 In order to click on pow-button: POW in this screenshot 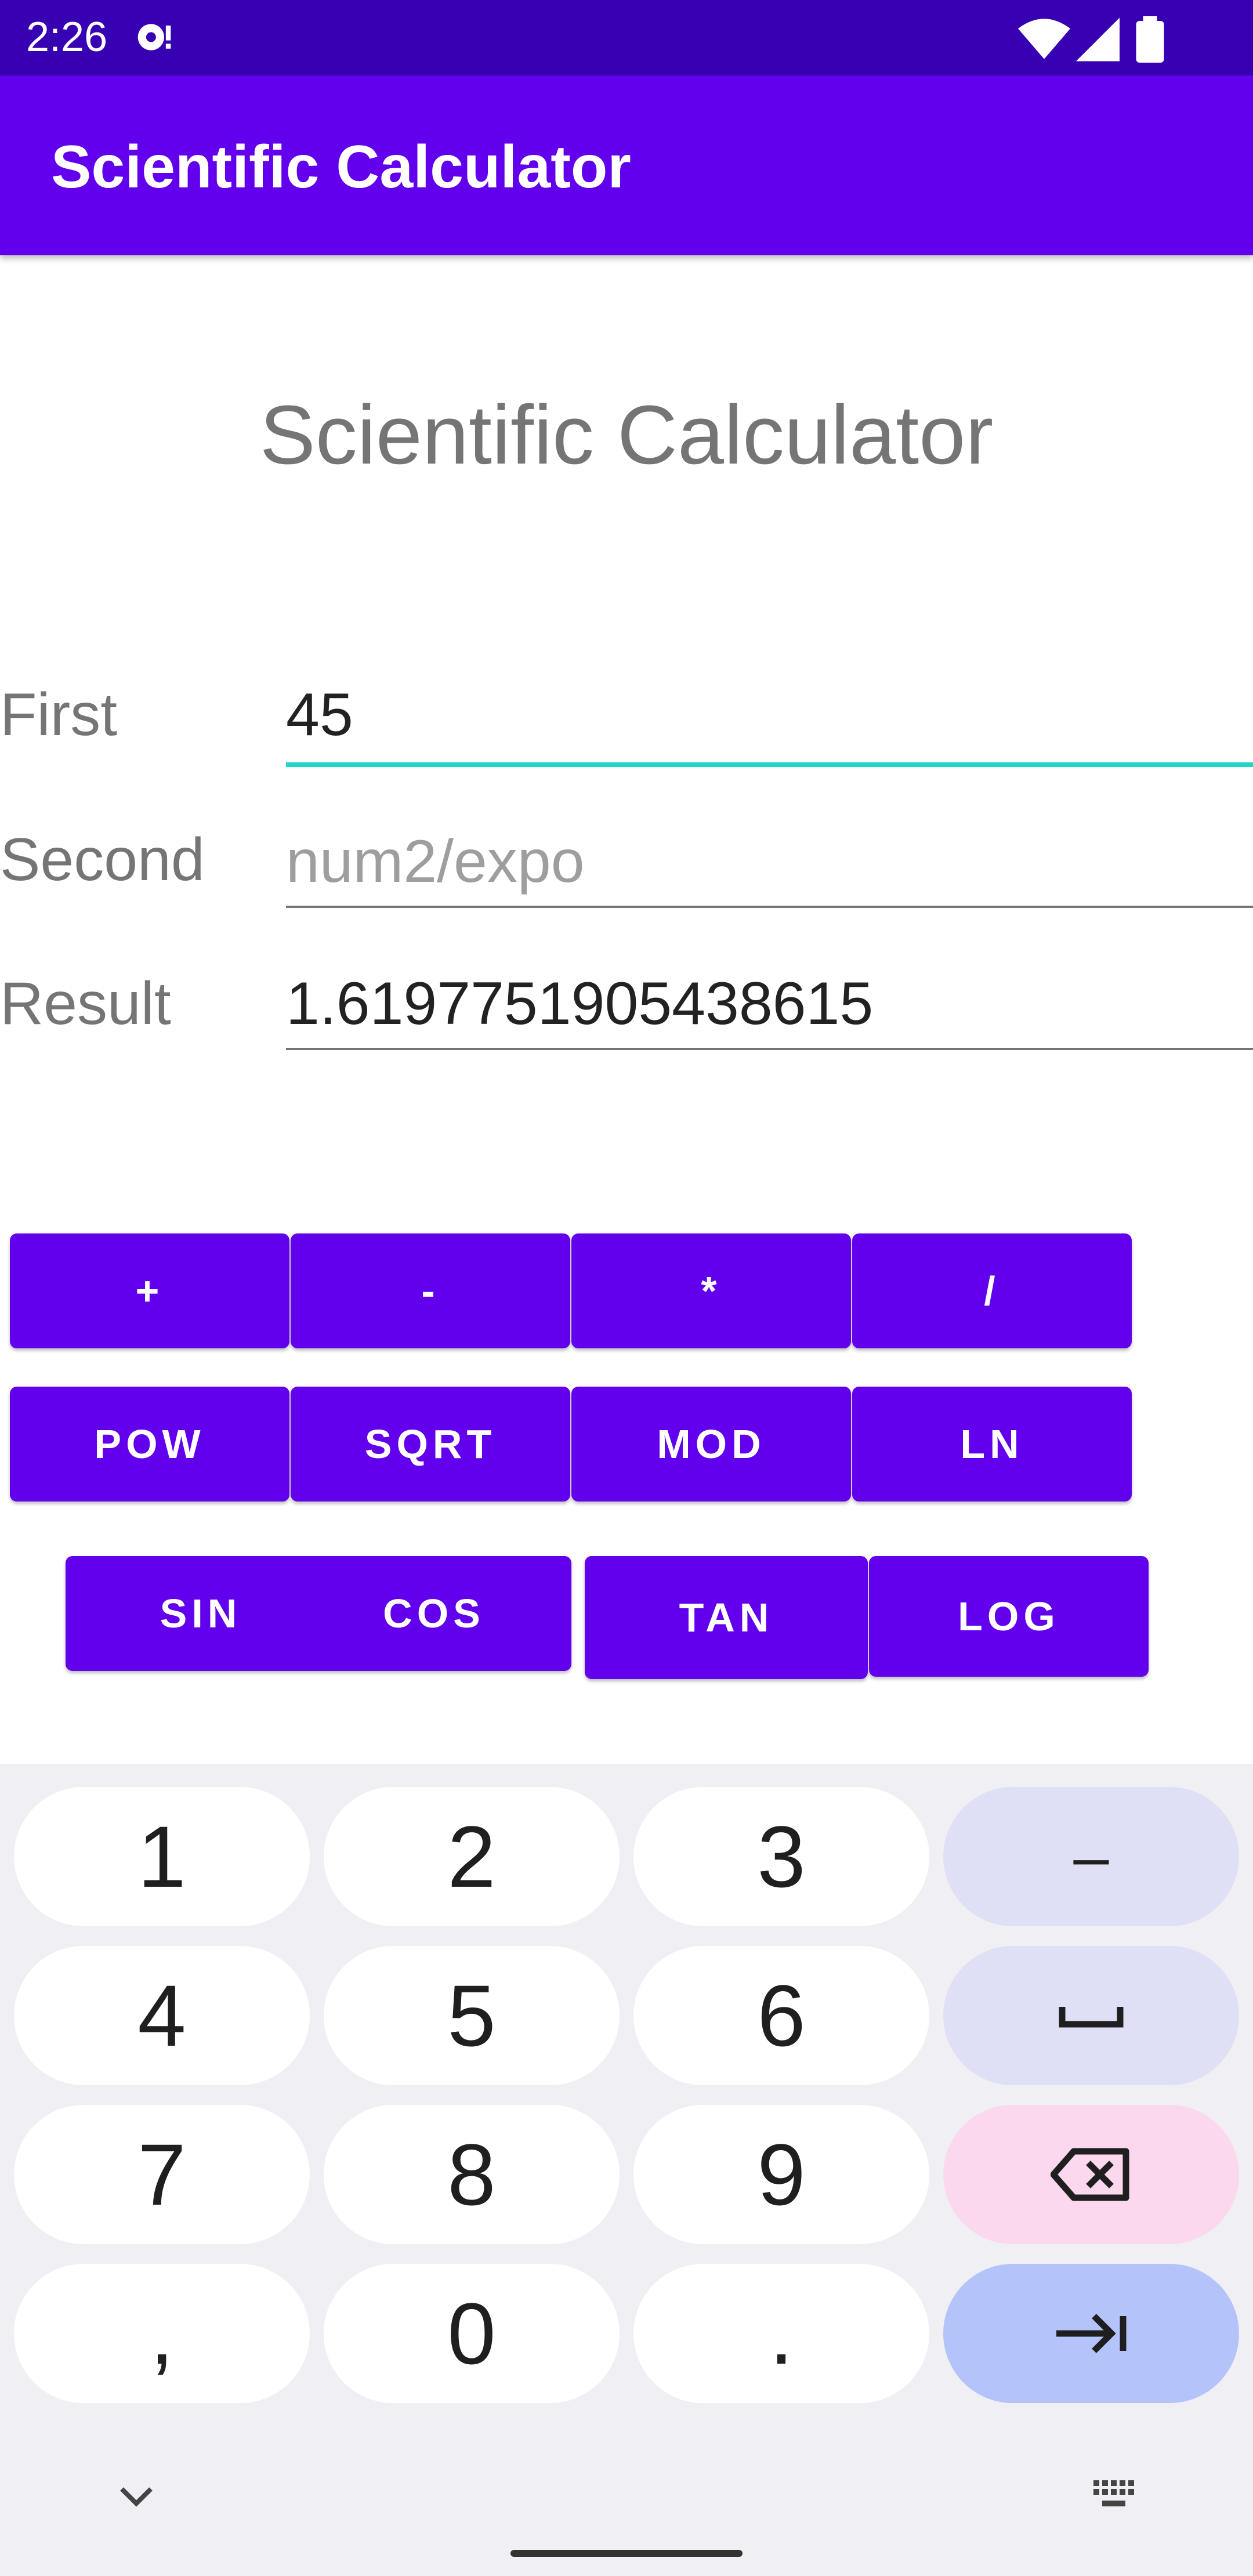, I will do `click(149, 1444)`.